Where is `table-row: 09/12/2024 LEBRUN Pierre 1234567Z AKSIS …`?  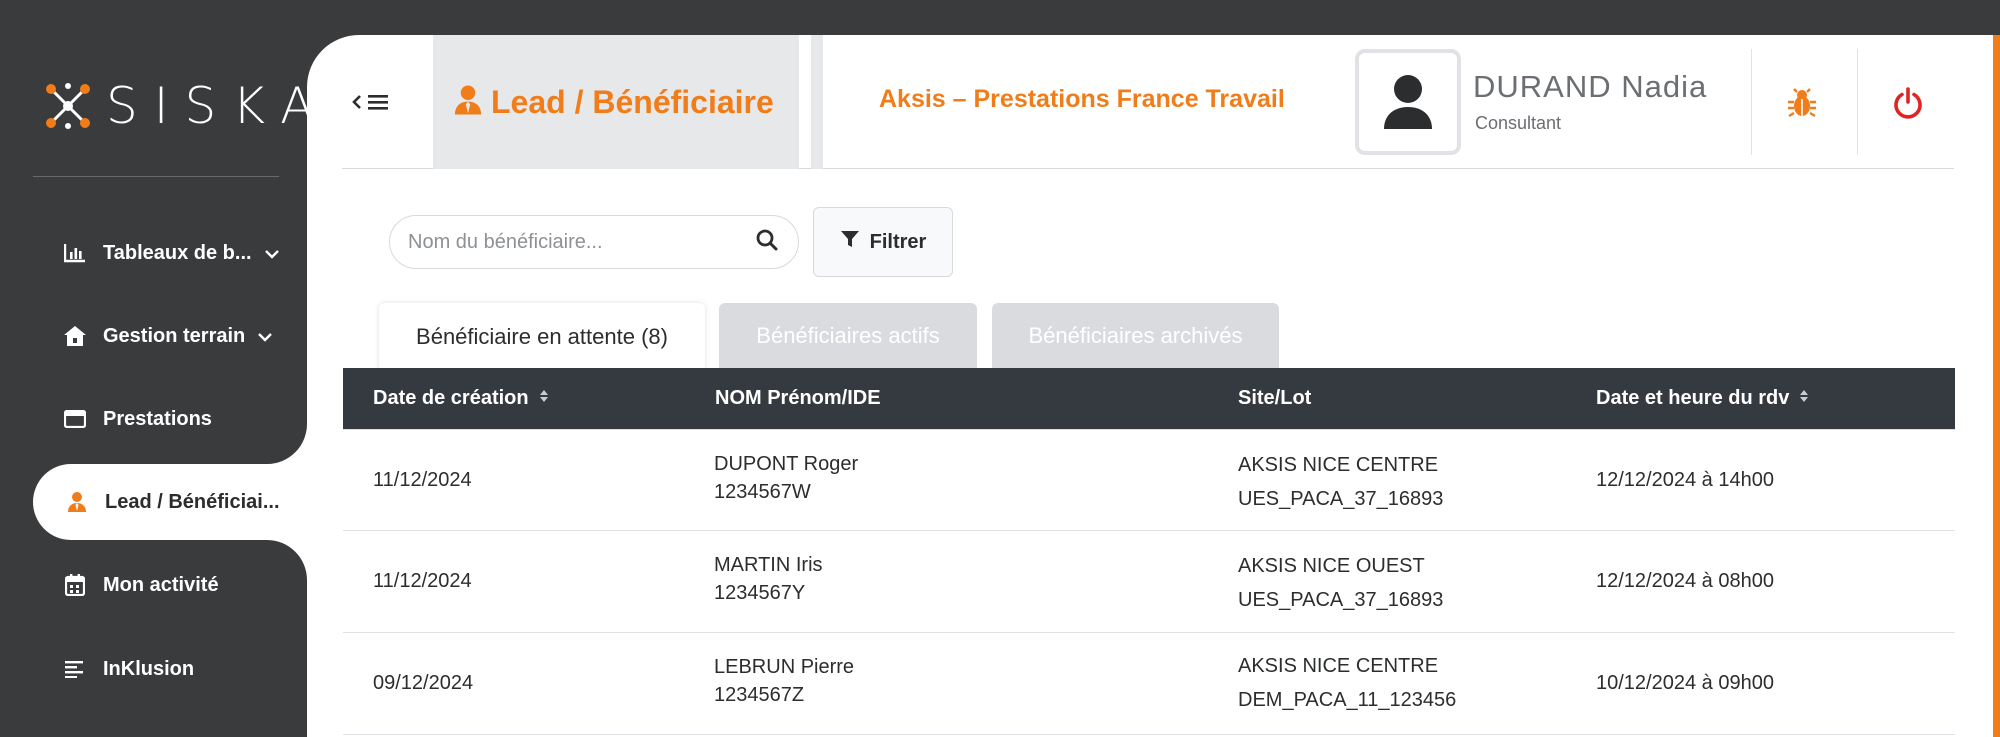
table-row: 09/12/2024 LEBRUN Pierre 1234567Z AKSIS … is located at coordinates (1149, 684).